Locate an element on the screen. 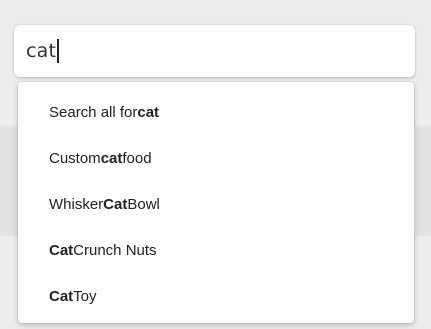 This screenshot has width=431, height=329. background-panel-right is located at coordinates (423, 181).